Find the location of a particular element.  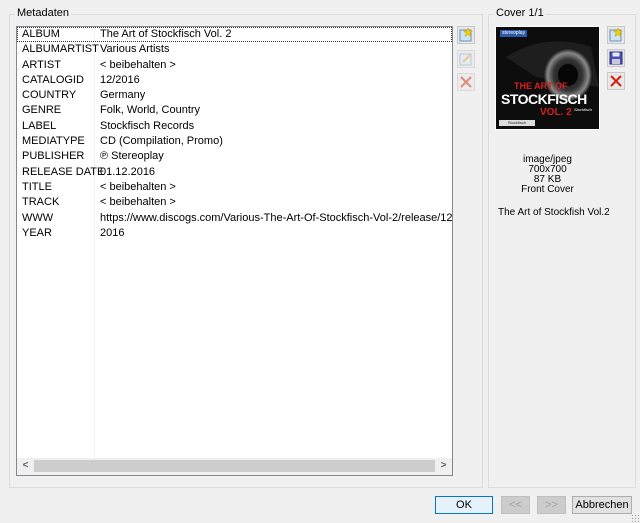

table-row: RELEASE DATE 01.12.2016 is located at coordinates (234, 172).